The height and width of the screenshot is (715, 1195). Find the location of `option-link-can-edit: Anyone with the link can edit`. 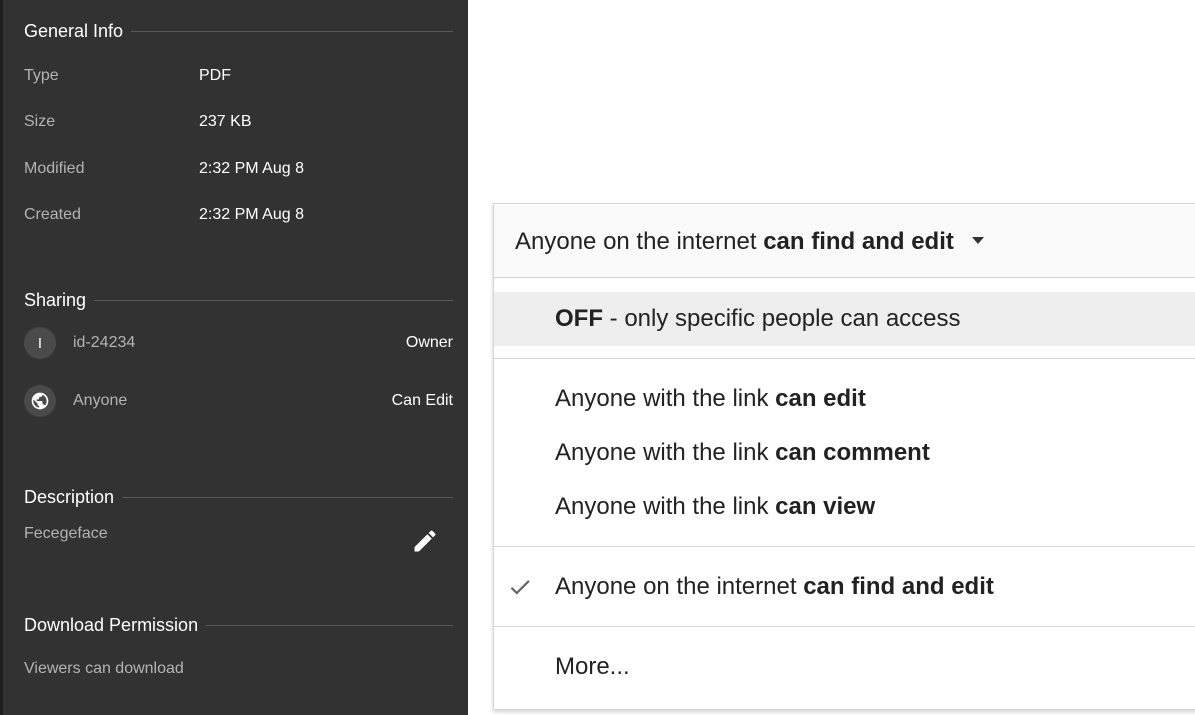

option-link-can-edit: Anyone with the link can edit is located at coordinates (844, 399).